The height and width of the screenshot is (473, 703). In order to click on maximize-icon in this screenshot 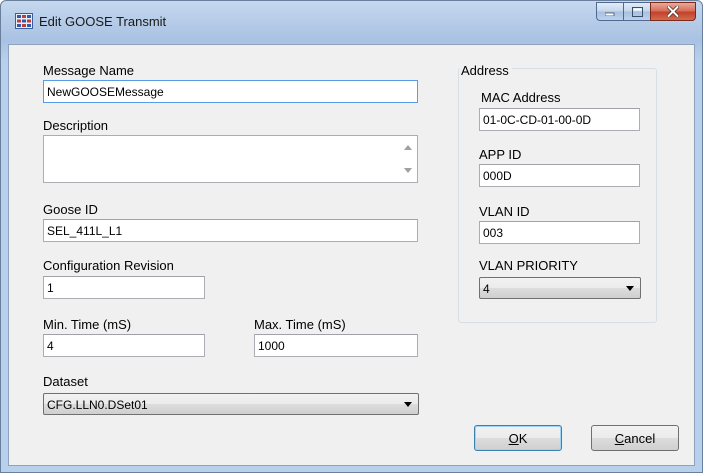, I will do `click(637, 11)`.